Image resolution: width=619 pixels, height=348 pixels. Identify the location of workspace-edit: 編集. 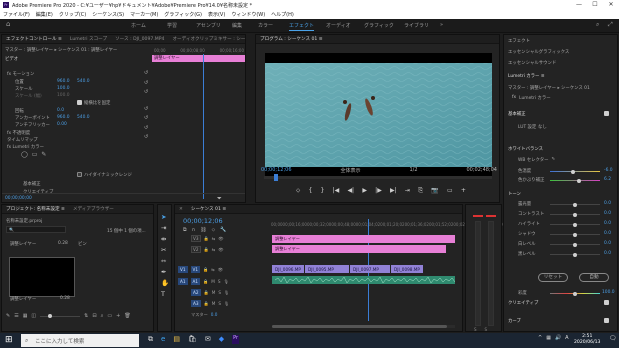
(237, 25).